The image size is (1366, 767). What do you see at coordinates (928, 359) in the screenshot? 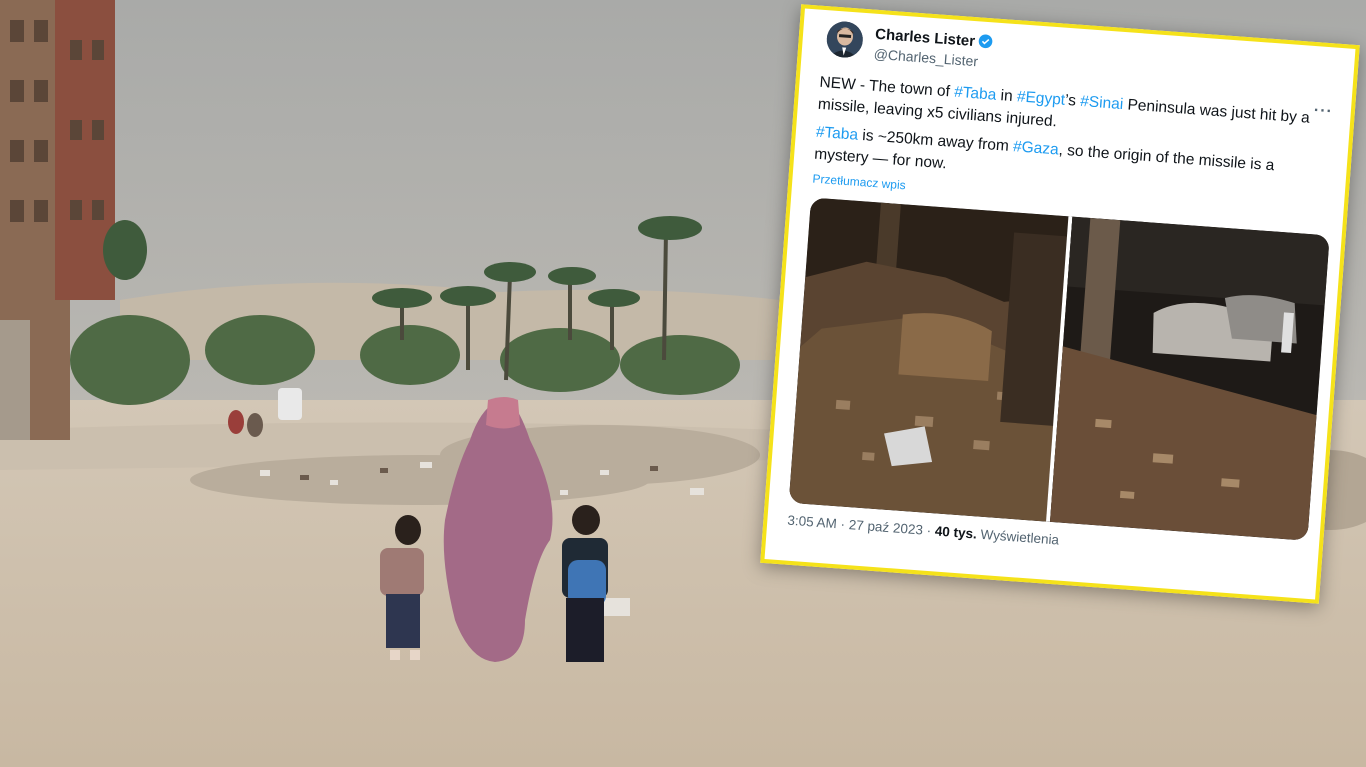
I see `media-photo-left` at bounding box center [928, 359].